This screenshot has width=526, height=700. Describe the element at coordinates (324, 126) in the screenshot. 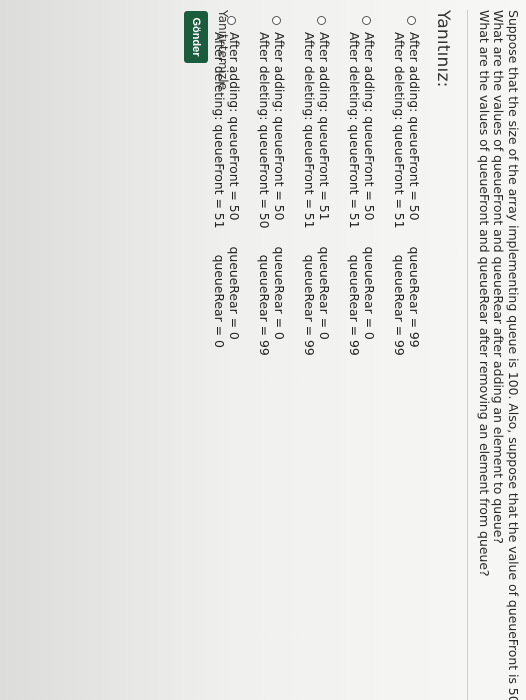

I see `after-adding-front: After adding: queueFront = 51` at that location.